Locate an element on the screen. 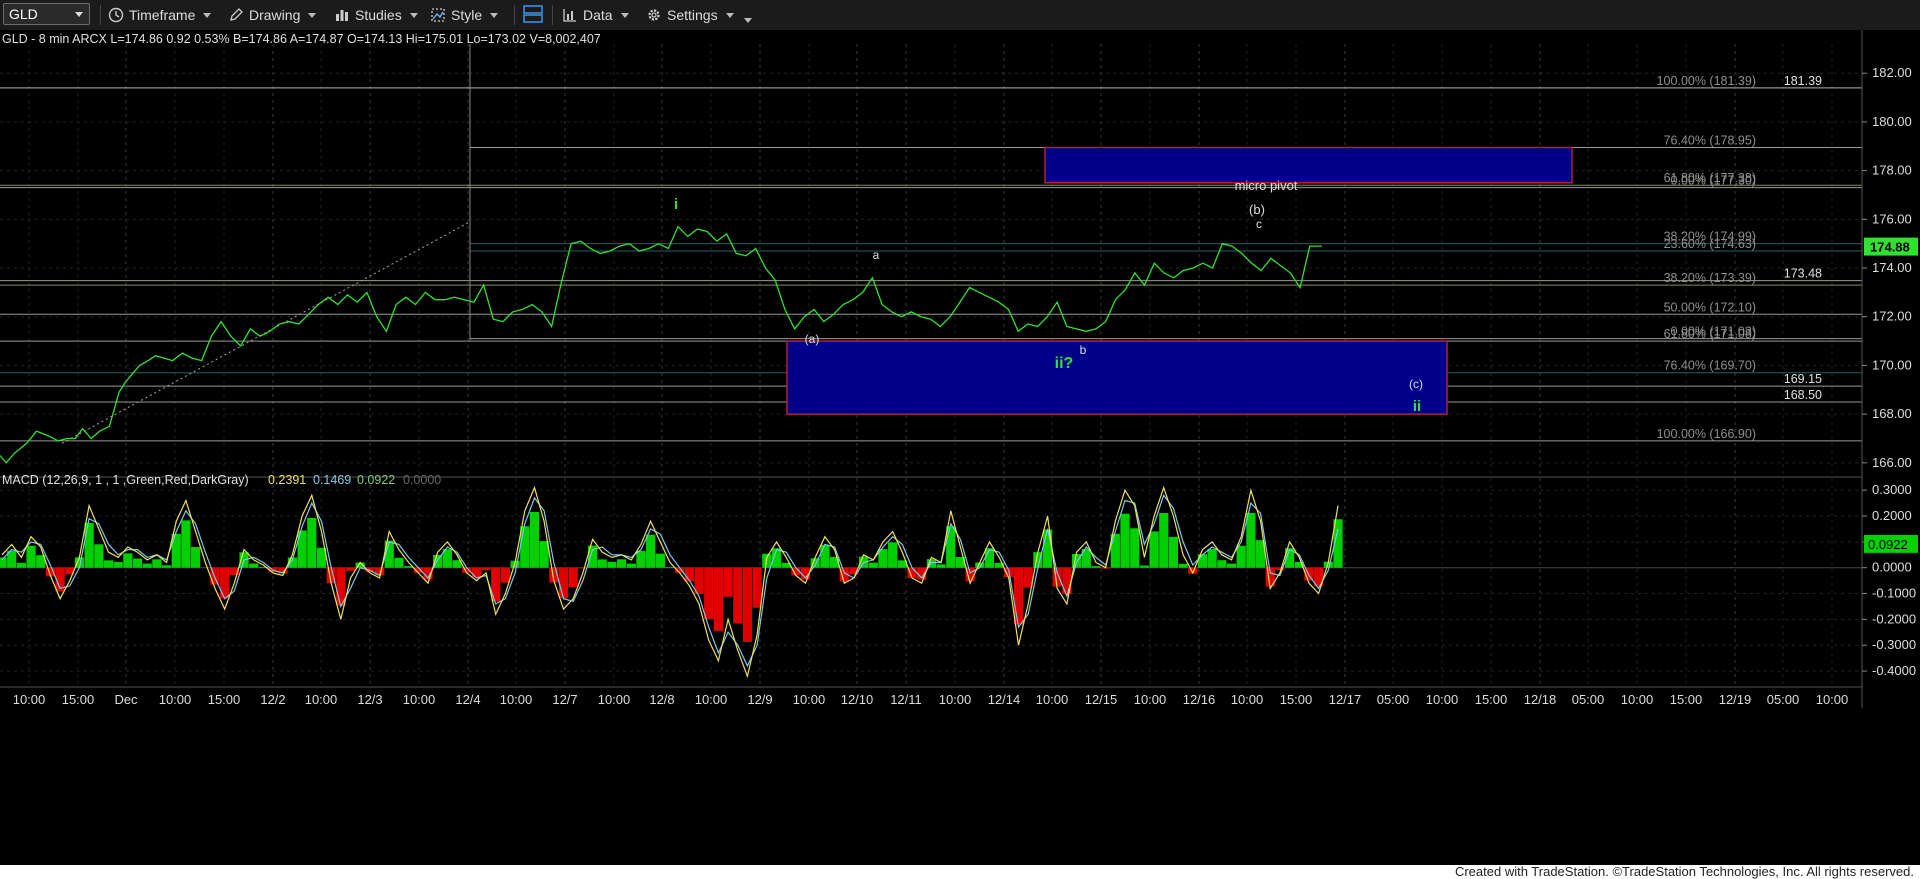 The height and width of the screenshot is (879, 1920). y-tick-label: 180.00 is located at coordinates (1892, 121).